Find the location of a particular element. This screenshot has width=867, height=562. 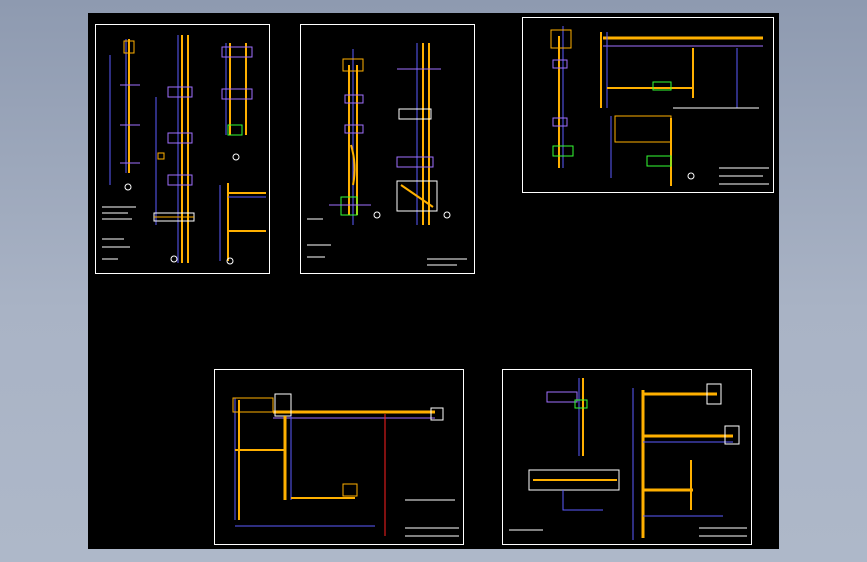

sheet-3-drawing is located at coordinates (659, 106).